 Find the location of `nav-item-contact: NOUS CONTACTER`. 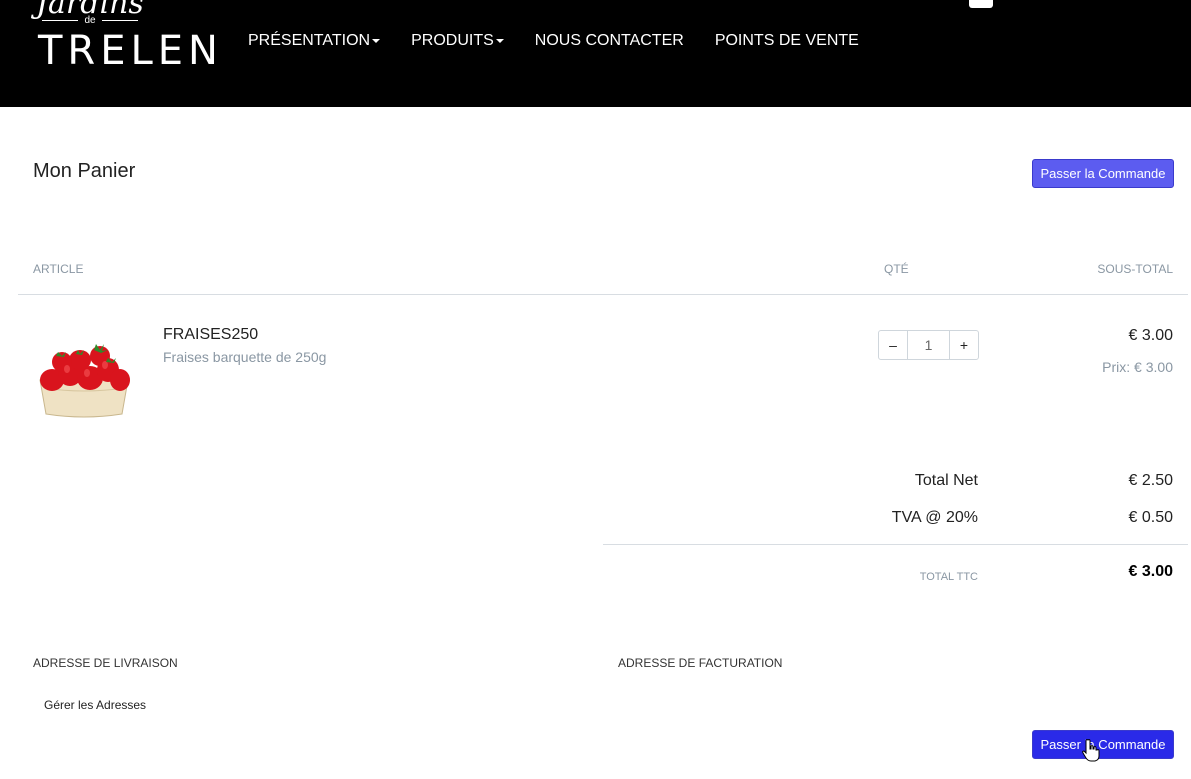

nav-item-contact: NOUS CONTACTER is located at coordinates (609, 41).